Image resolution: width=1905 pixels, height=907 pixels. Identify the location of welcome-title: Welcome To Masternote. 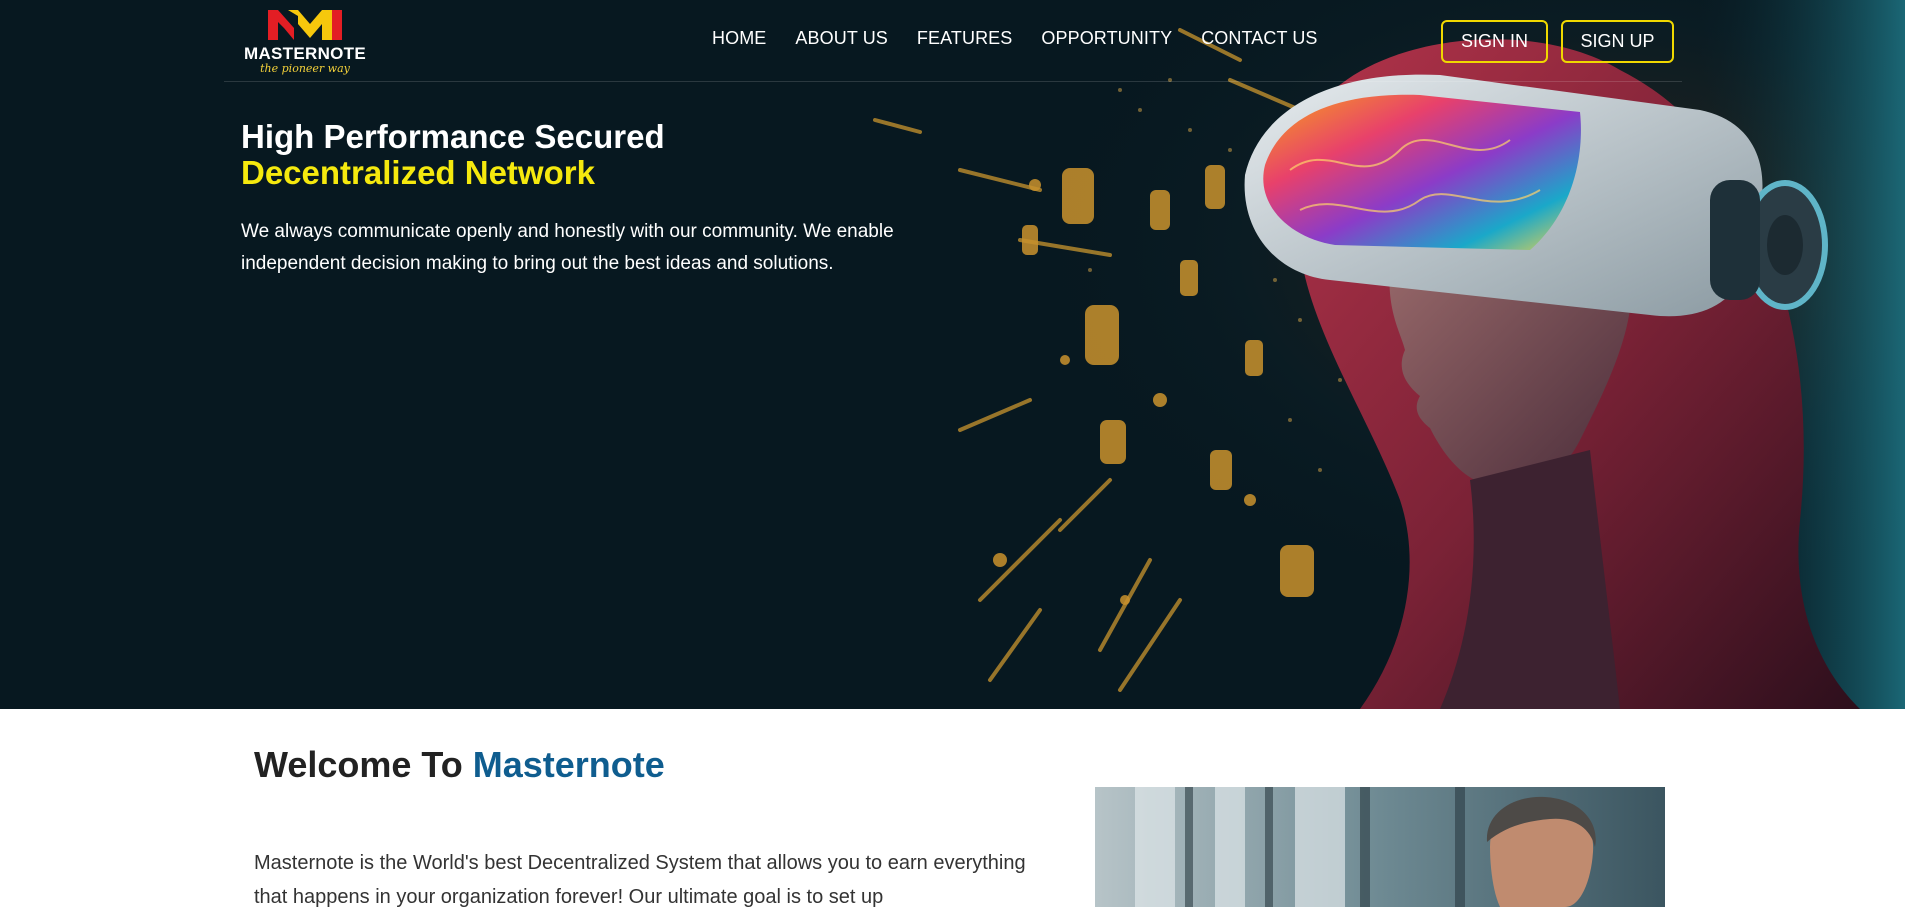
(459, 765).